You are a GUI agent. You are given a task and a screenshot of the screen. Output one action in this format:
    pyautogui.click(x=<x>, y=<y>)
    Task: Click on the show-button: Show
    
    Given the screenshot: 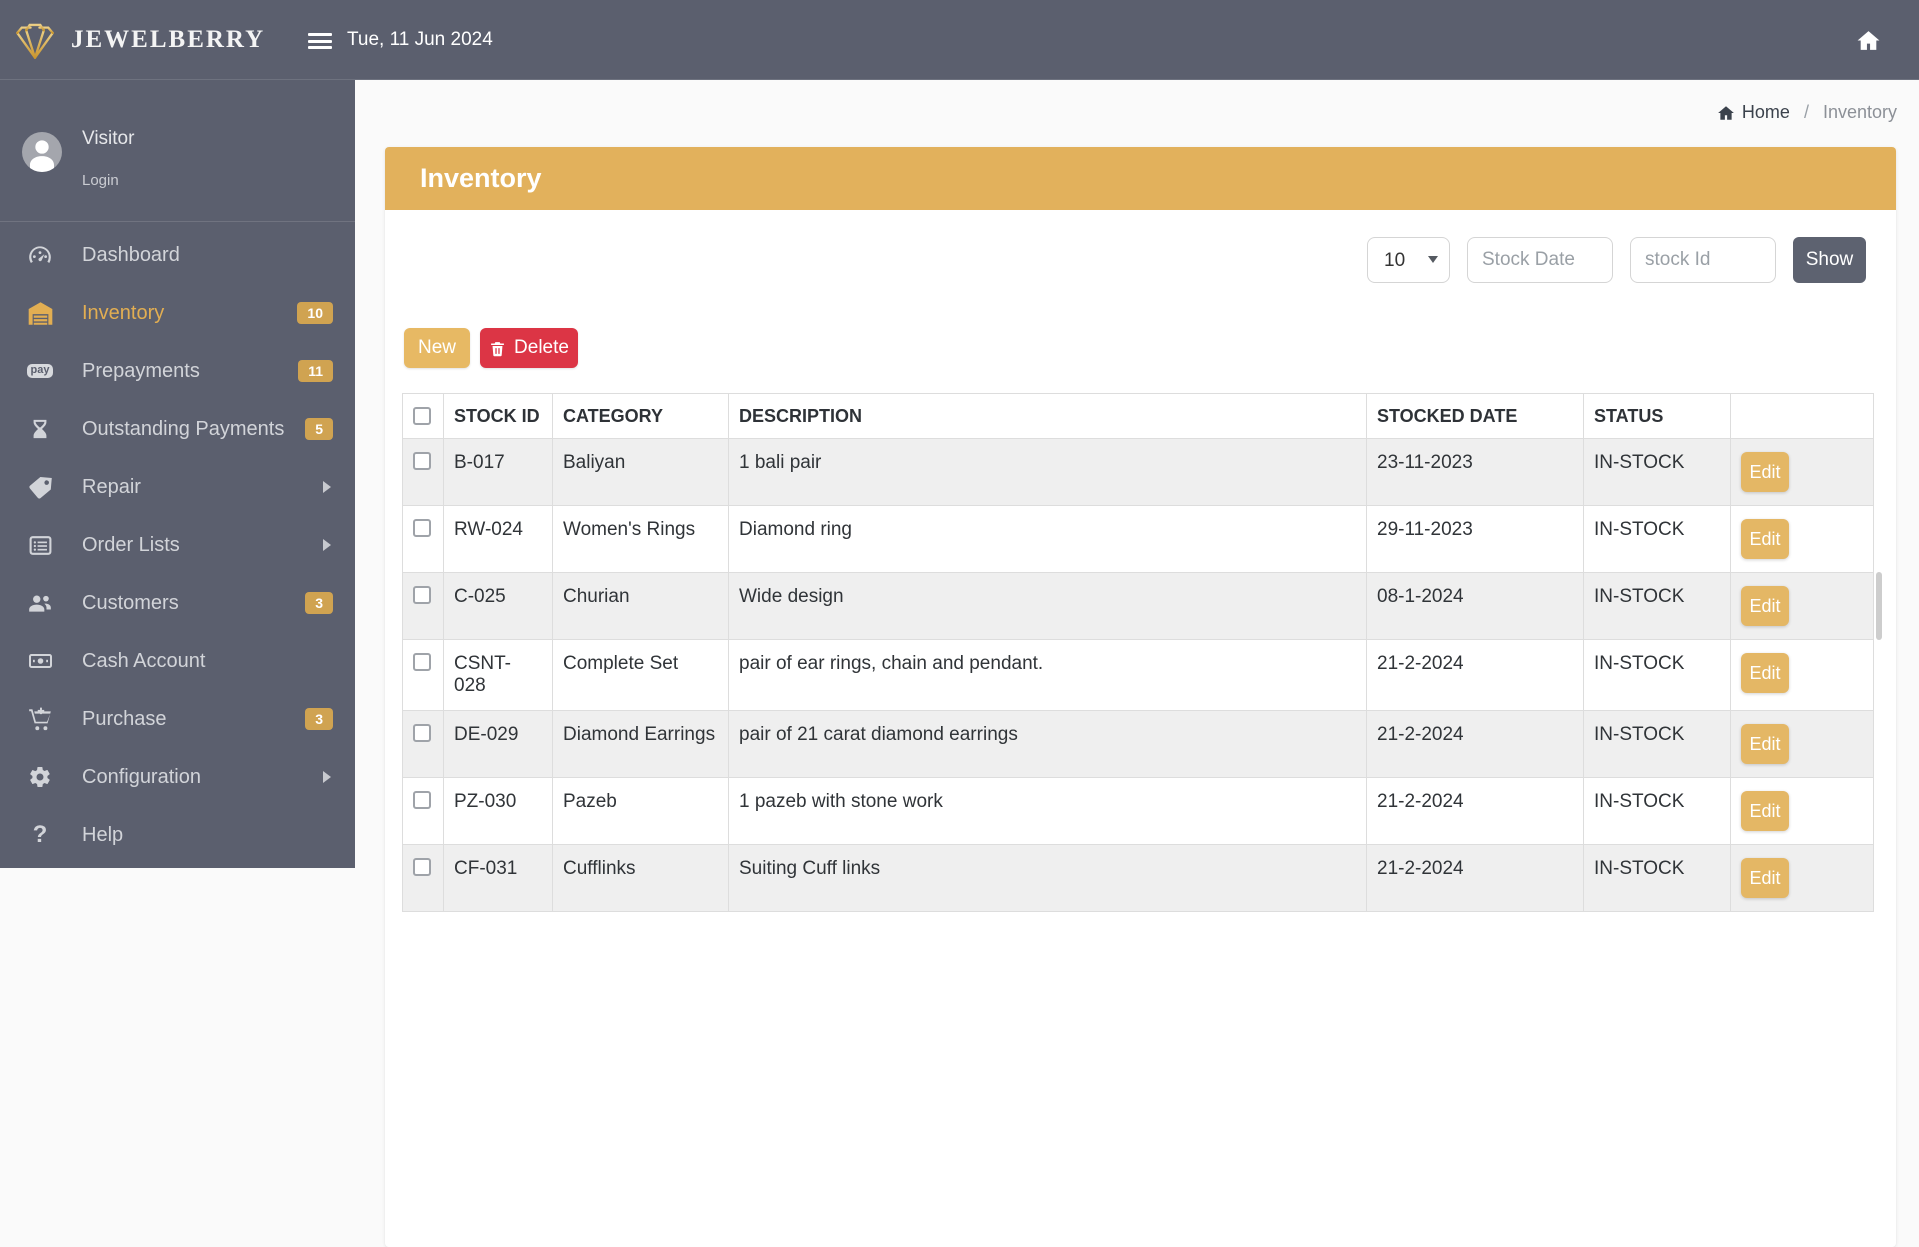 What is the action you would take?
    pyautogui.click(x=1829, y=260)
    